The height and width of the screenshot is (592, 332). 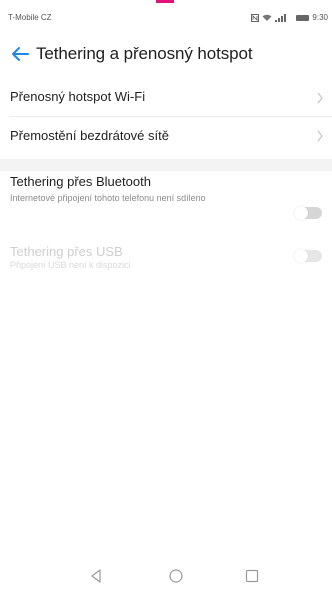 What do you see at coordinates (166, 98) in the screenshot?
I see `settings-item-hotspot: Přenosný hotspot Wi-Fi` at bounding box center [166, 98].